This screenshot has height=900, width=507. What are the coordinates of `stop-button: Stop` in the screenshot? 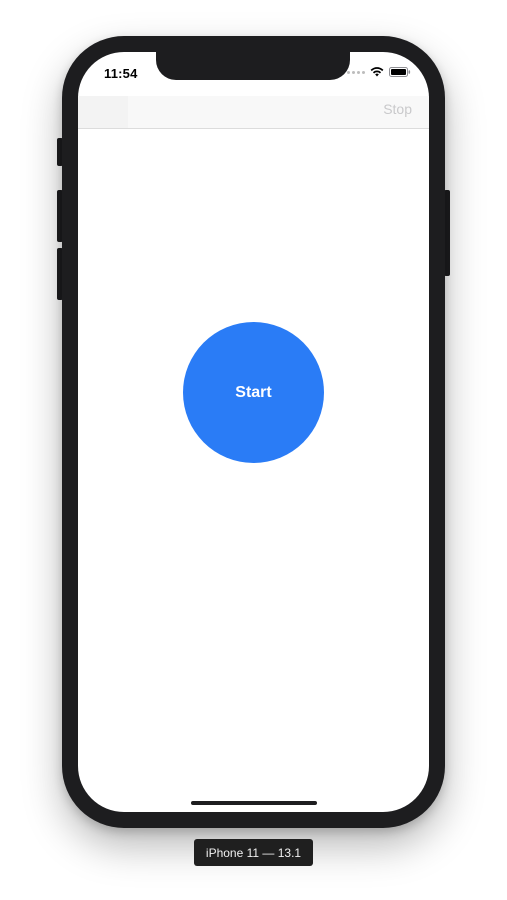 It's located at (397, 109).